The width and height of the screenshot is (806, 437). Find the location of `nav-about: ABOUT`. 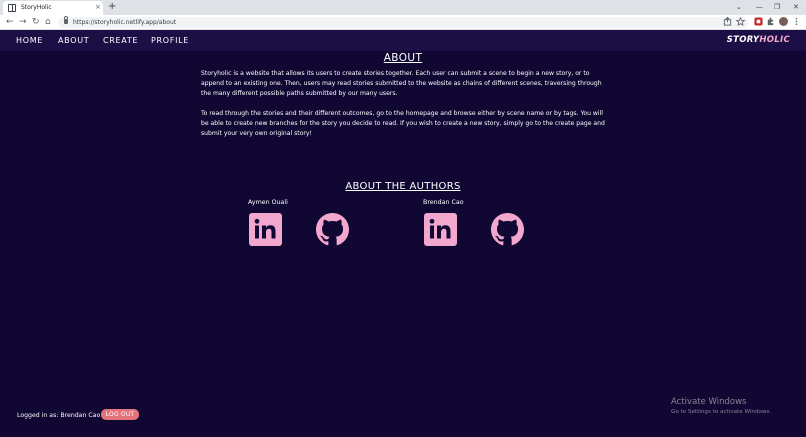

nav-about: ABOUT is located at coordinates (73, 40).